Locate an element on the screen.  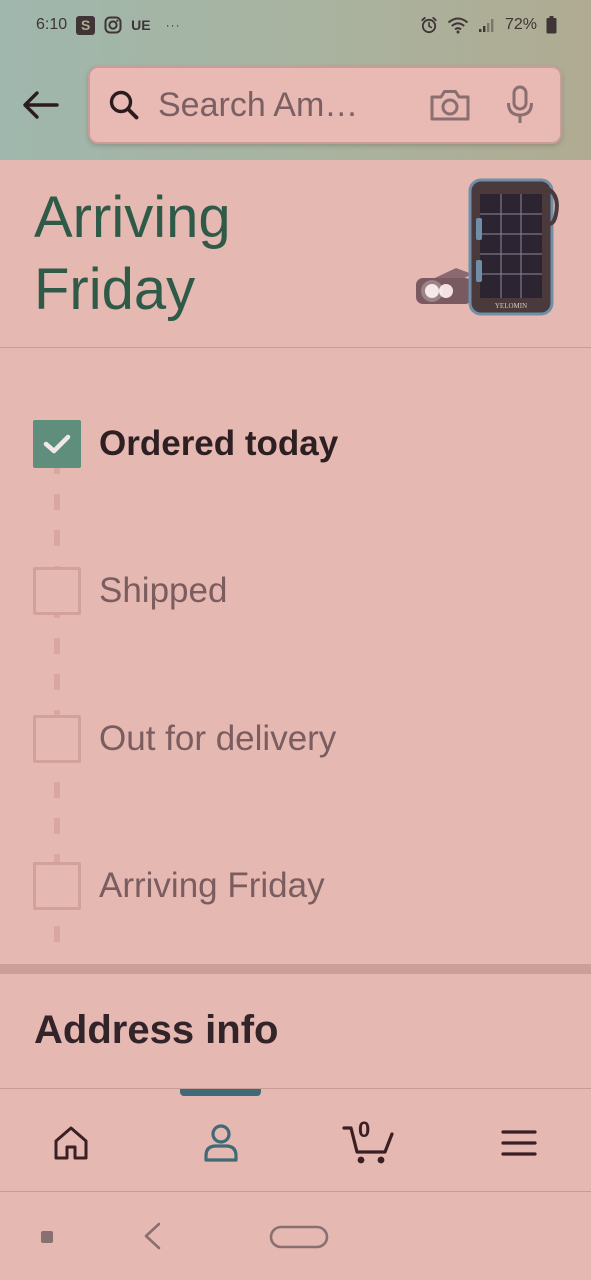
system-navigation-bar is located at coordinates (295, 1236).